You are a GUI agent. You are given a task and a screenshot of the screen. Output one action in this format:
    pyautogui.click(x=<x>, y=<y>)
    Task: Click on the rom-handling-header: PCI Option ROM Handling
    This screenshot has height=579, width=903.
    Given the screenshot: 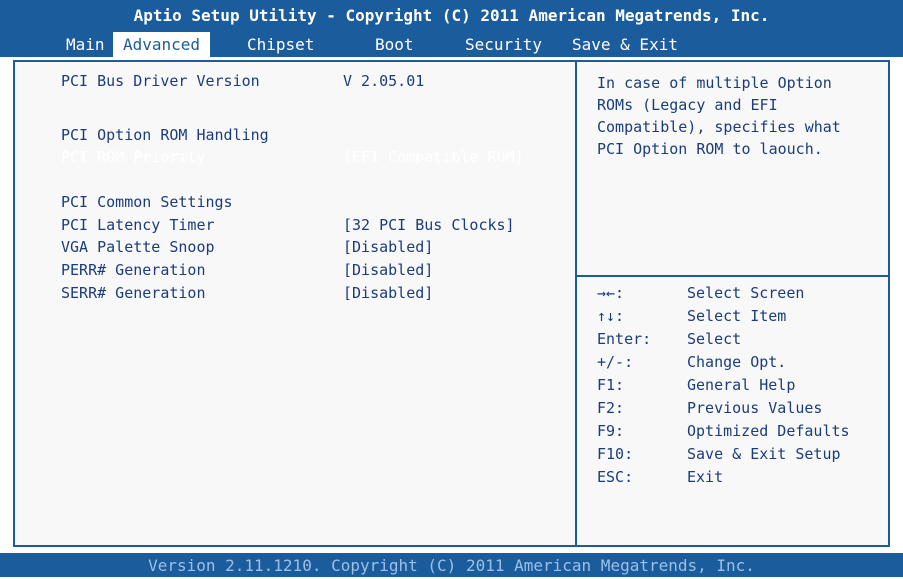 What is the action you would take?
    pyautogui.click(x=165, y=135)
    